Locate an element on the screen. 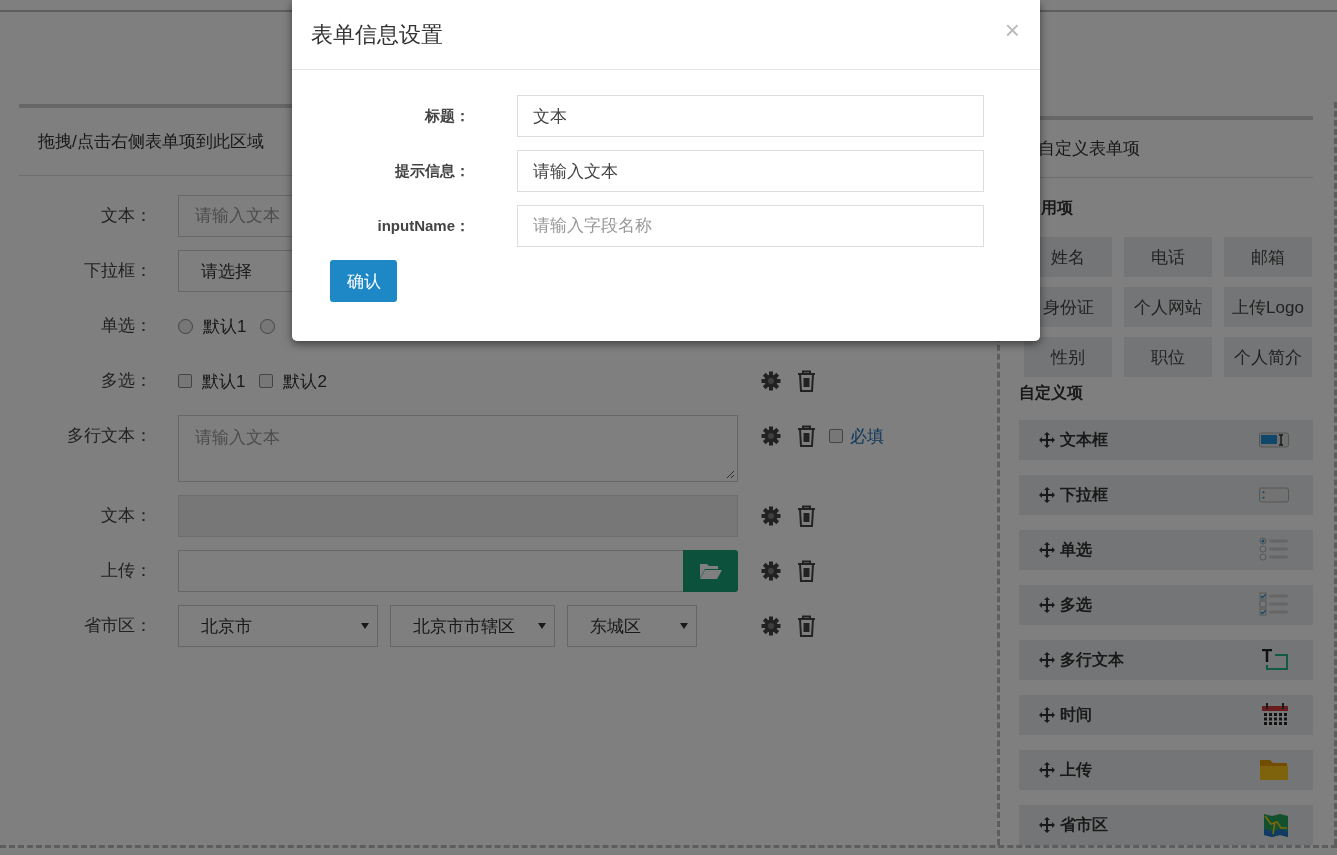 The width and height of the screenshot is (1337, 855). field-label: inputName： is located at coordinates (423, 226).